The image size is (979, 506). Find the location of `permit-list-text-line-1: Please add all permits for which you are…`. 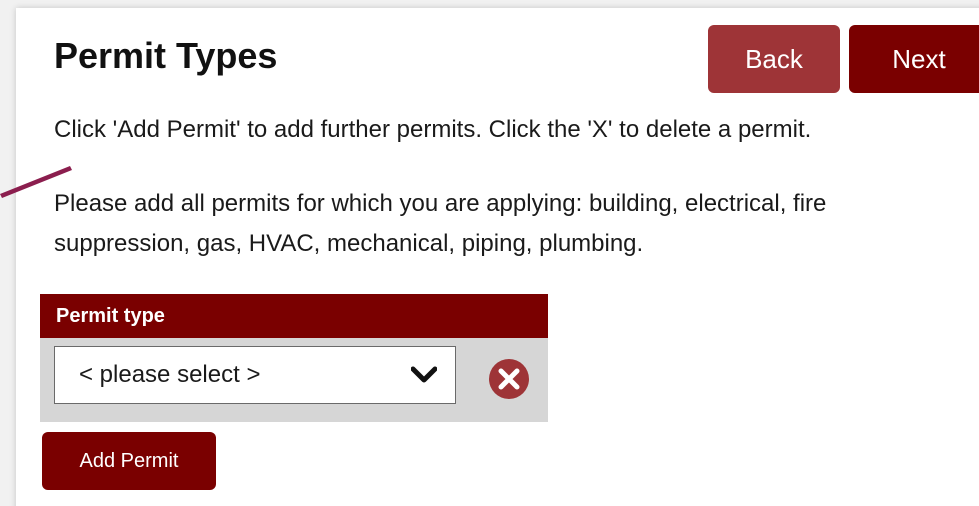

permit-list-text-line-1: Please add all permits for which you are… is located at coordinates (440, 203).